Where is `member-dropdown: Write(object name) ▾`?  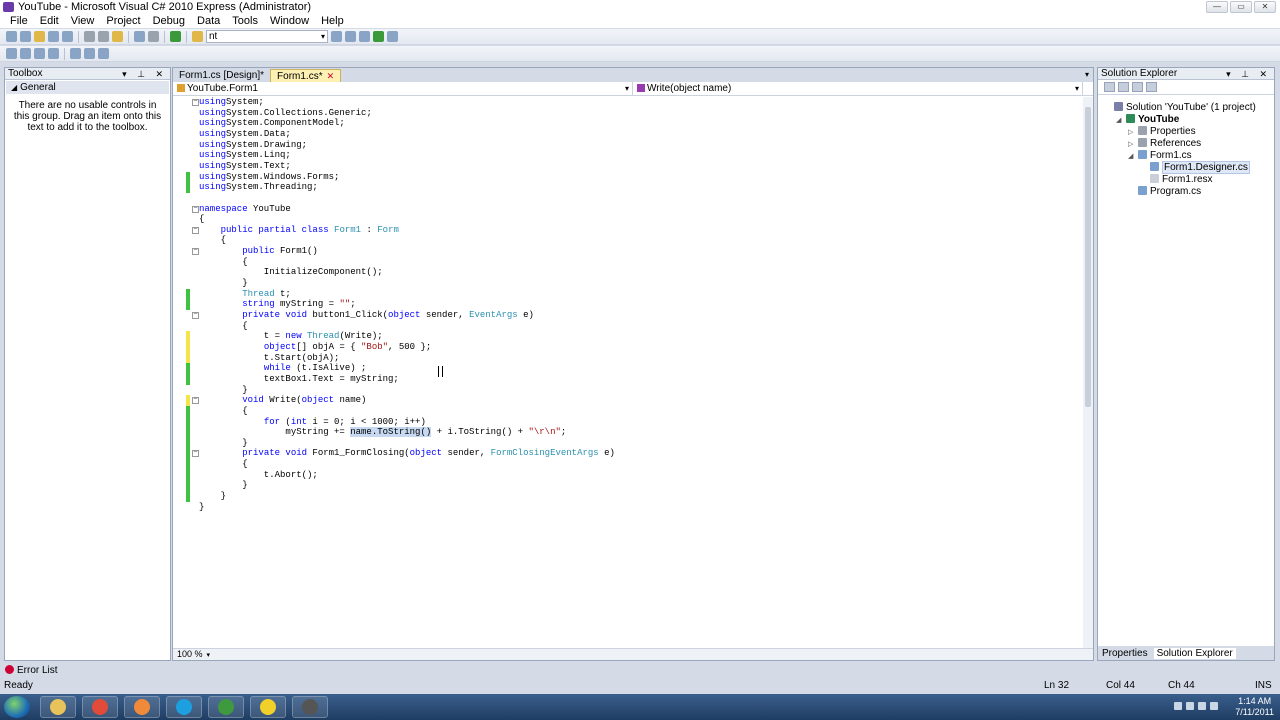
member-dropdown: Write(object name) ▾ is located at coordinates (858, 88).